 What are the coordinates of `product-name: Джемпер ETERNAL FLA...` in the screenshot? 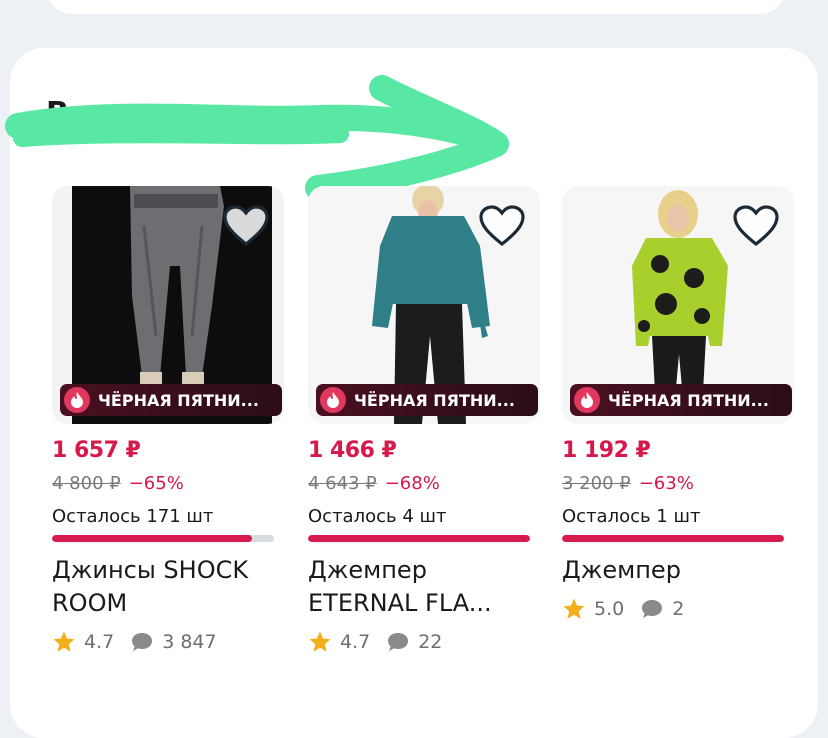 It's located at (421, 587).